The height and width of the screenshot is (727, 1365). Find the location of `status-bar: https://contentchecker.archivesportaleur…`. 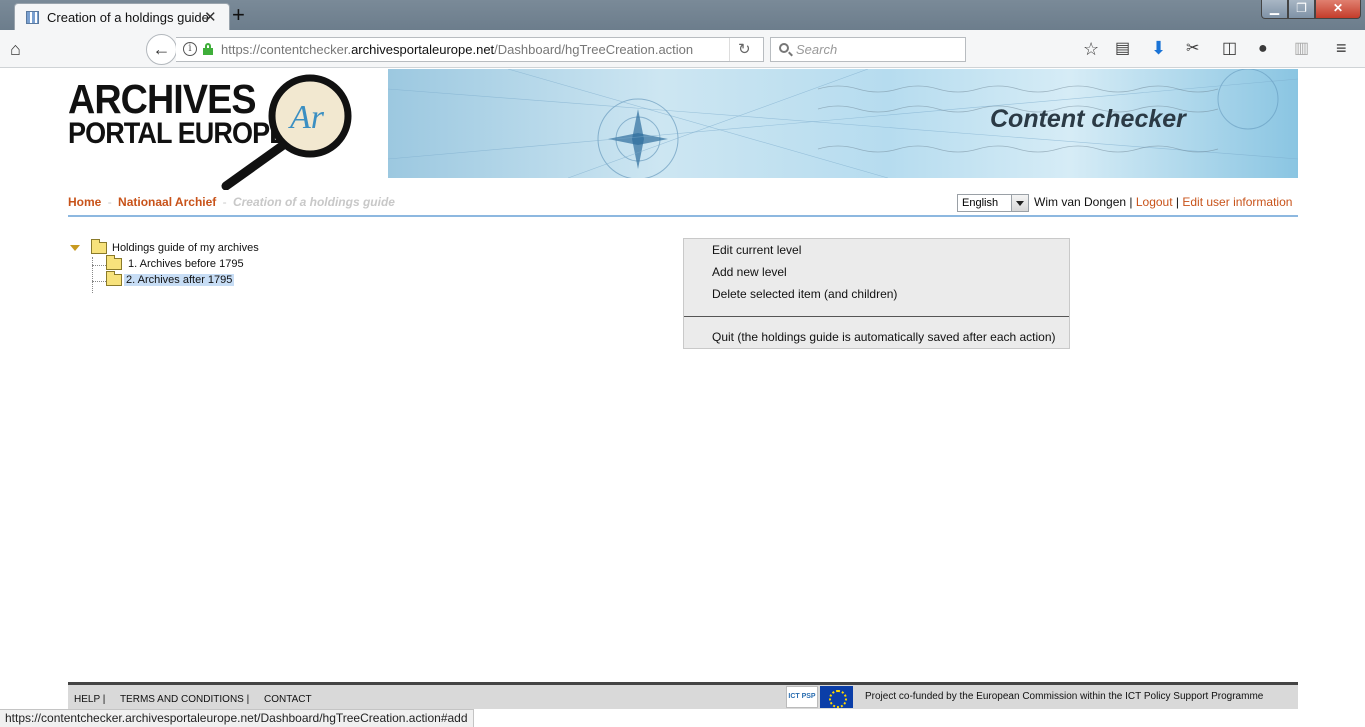

status-bar: https://contentchecker.archivesportaleur… is located at coordinates (237, 718).